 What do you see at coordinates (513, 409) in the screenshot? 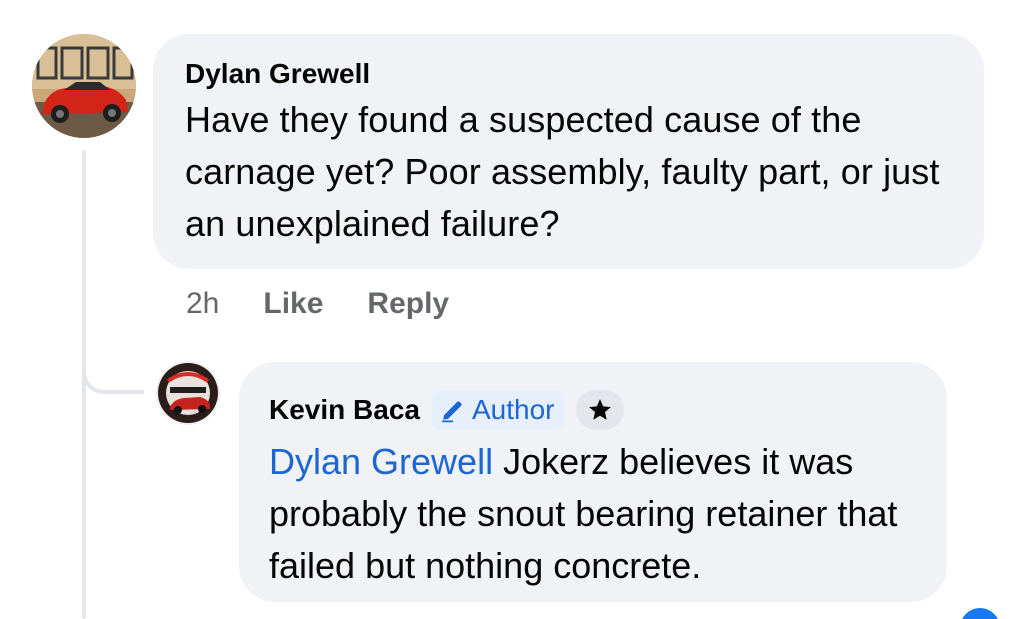
I see `author-badge-label: Author` at bounding box center [513, 409].